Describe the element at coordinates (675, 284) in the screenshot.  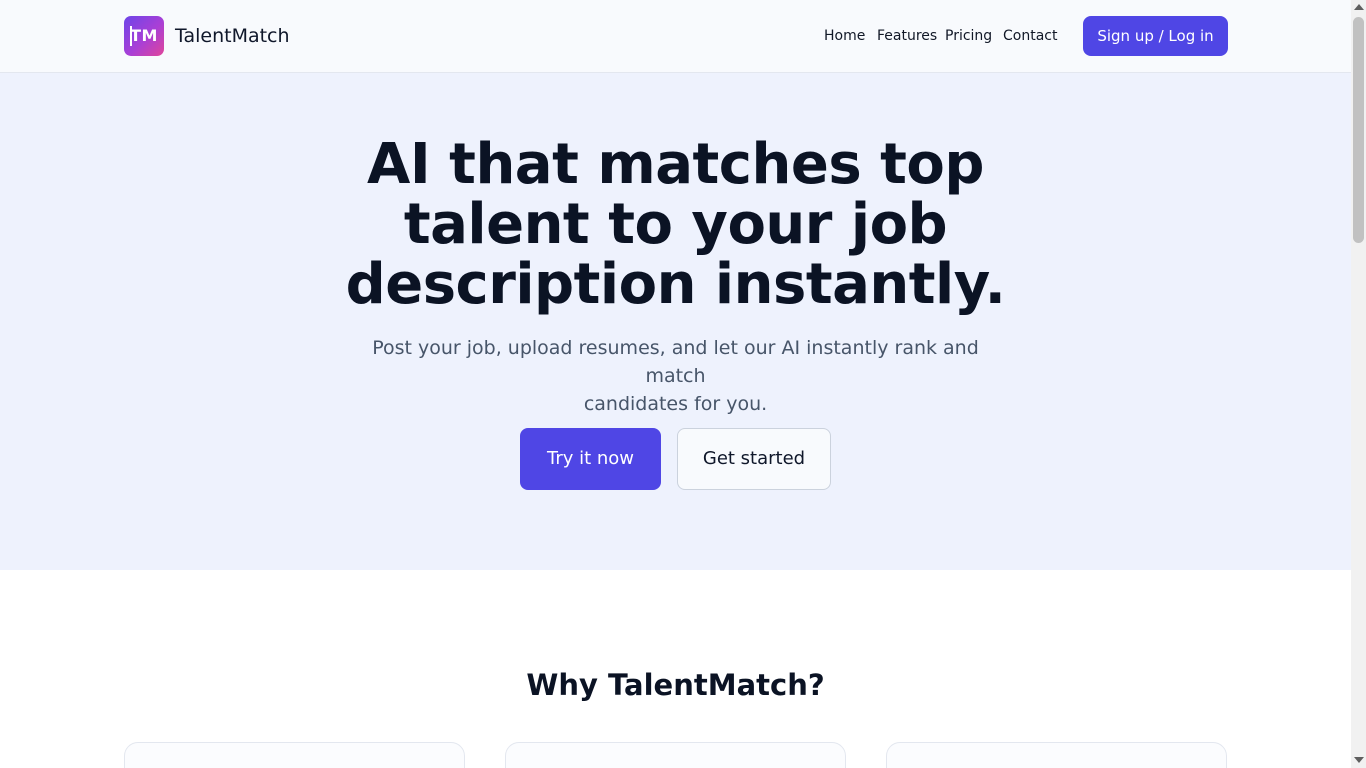
I see `hero-title-line-3: description instantly.` at that location.